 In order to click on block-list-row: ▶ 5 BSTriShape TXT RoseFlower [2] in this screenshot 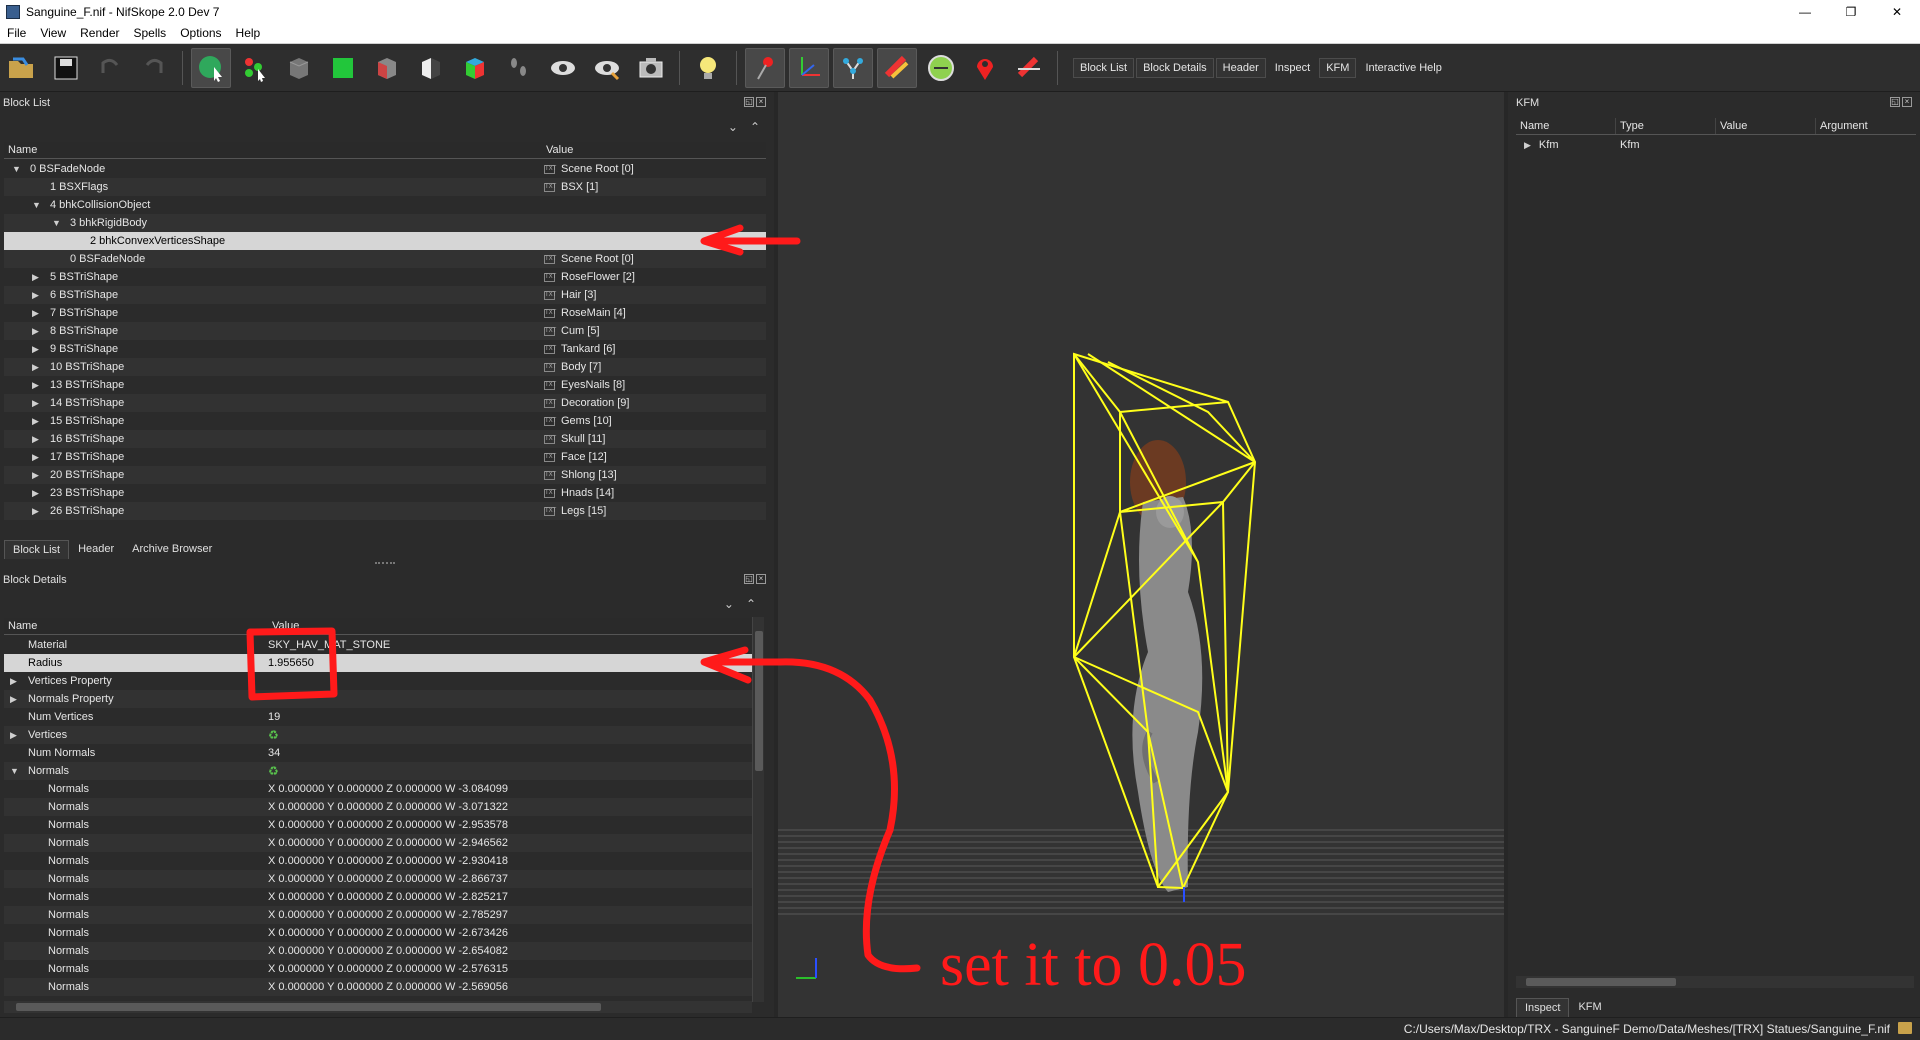, I will do `click(385, 277)`.